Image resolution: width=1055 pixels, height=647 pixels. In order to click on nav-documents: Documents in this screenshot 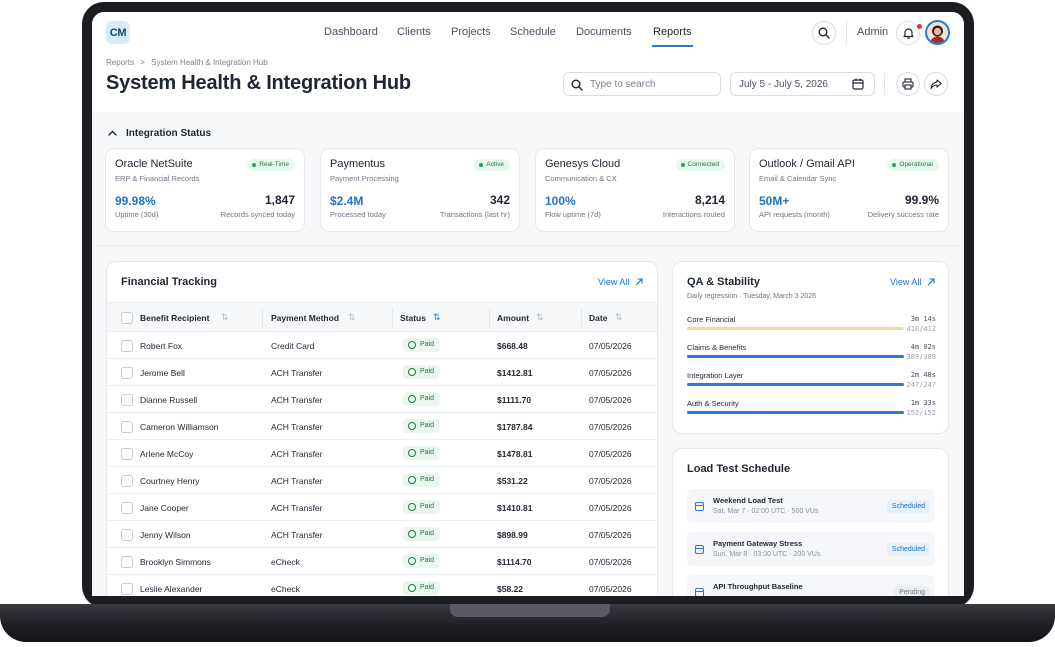, I will do `click(604, 32)`.